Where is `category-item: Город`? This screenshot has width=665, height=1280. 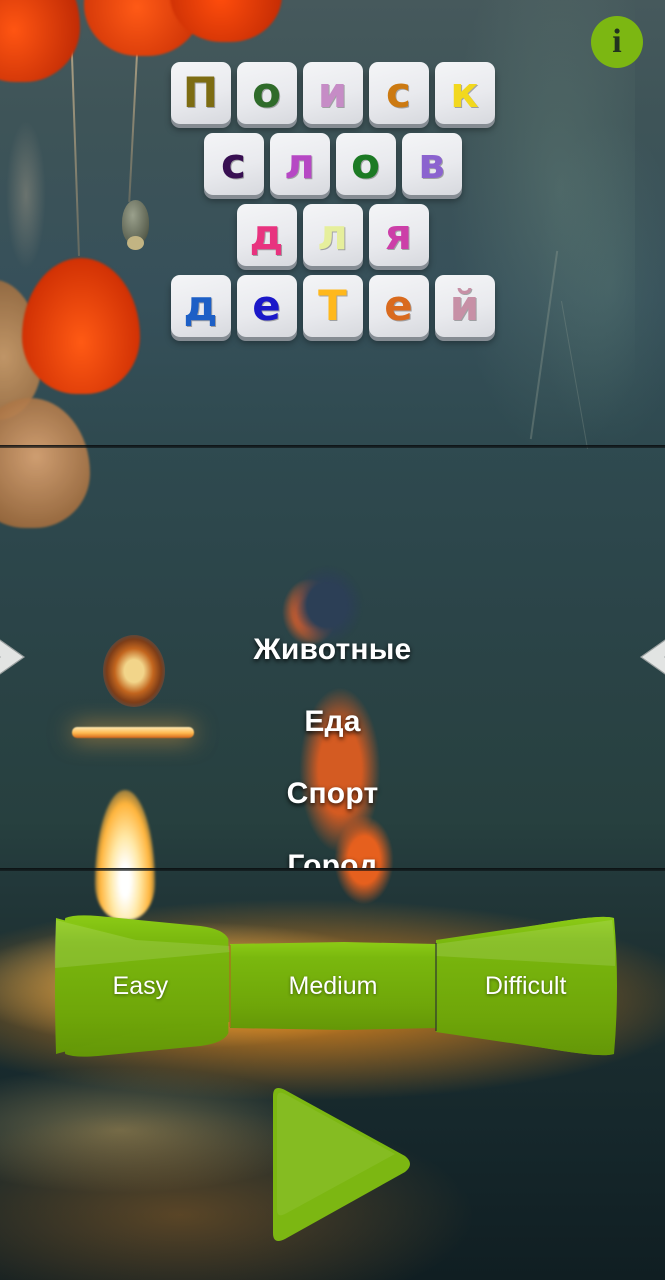 category-item: Город is located at coordinates (332, 858).